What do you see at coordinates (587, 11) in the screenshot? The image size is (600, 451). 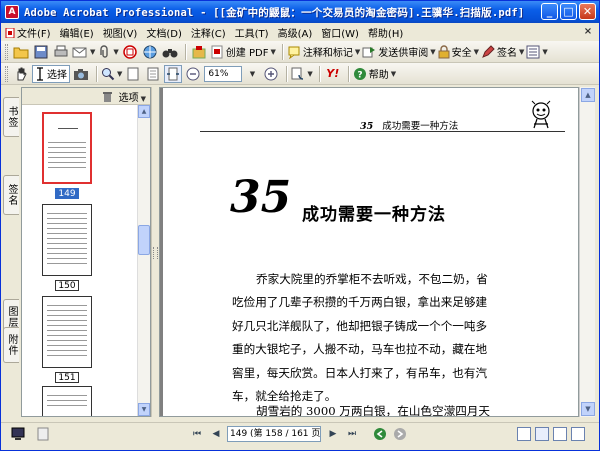 I see `close-window-button: ✕` at bounding box center [587, 11].